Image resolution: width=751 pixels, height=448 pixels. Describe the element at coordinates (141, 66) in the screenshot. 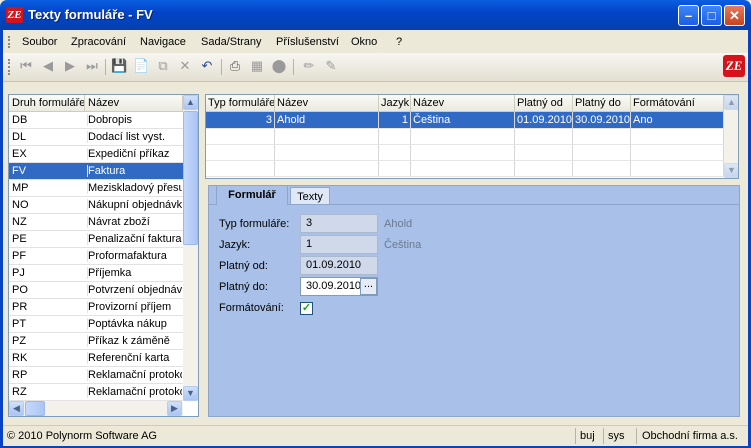

I see `new-record-icon: 📄` at that location.